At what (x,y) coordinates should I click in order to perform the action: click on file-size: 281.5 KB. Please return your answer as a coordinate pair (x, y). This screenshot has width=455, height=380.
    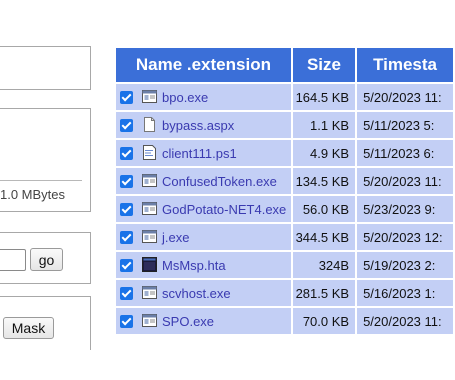
    Looking at the image, I should click on (324, 293).